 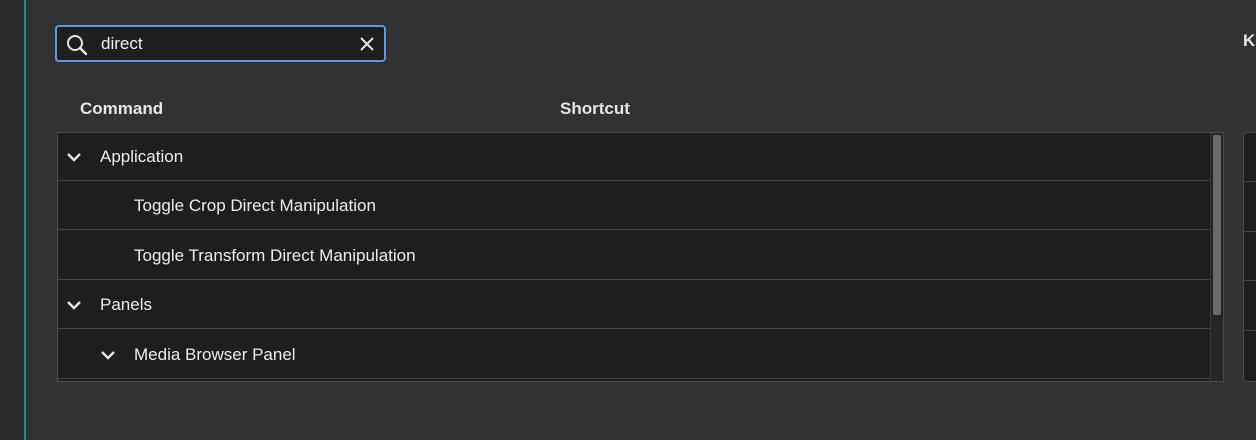 I want to click on key-panel-partial, so click(x=1249, y=257).